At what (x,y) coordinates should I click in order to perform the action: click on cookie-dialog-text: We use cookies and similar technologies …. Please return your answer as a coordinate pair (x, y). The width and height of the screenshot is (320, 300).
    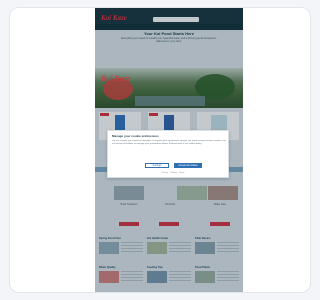
    Looking at the image, I should click on (169, 142).